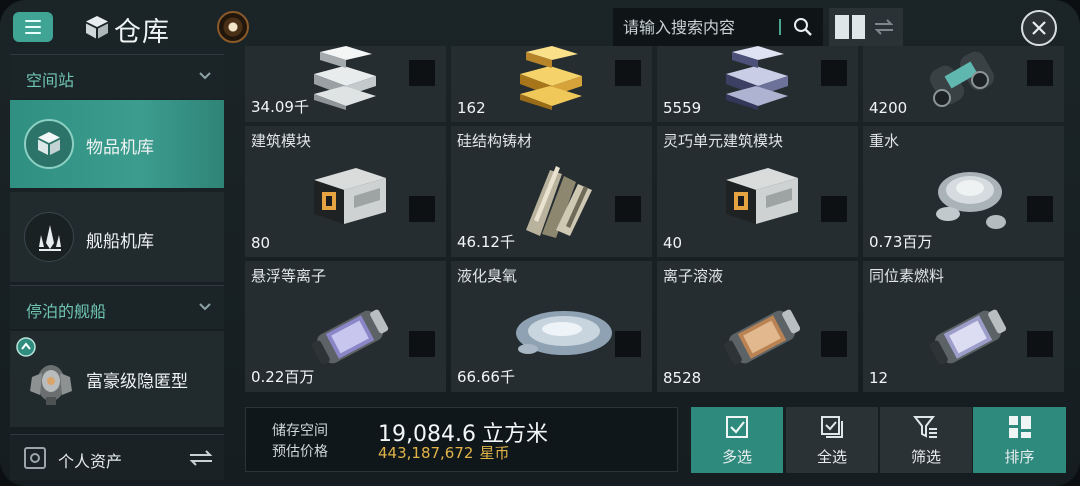 This screenshot has height=486, width=1080. I want to click on sidebar-item-label: 富豪级隐匿型, so click(137, 382).